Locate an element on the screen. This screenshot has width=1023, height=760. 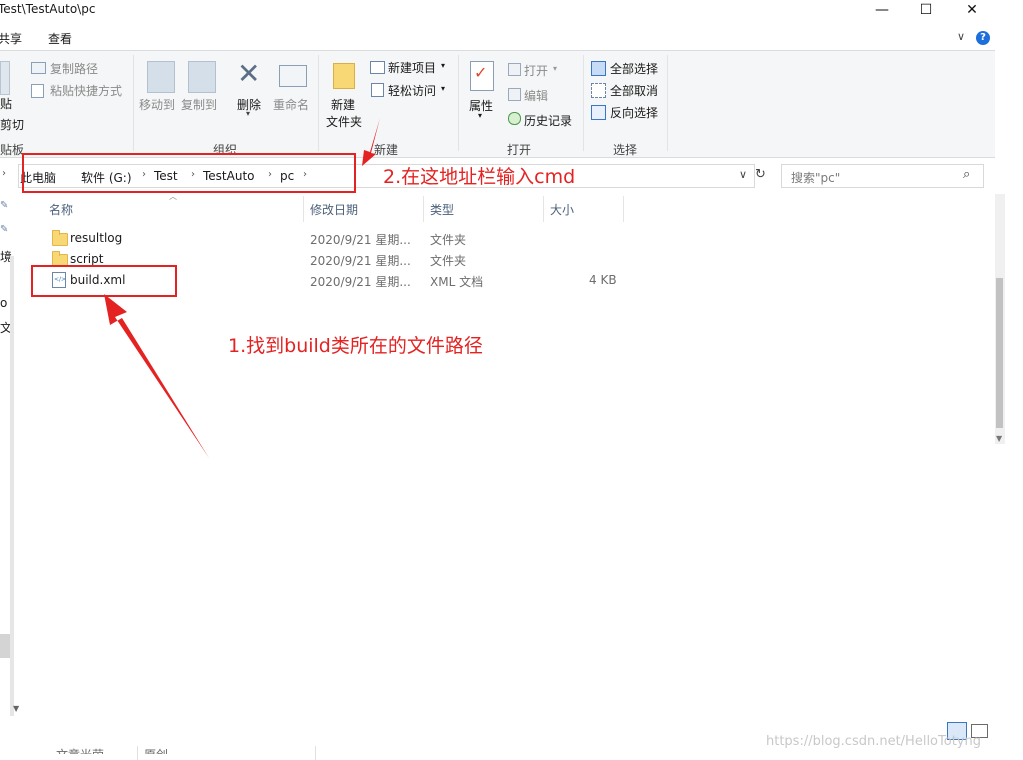
annotation-step1: 1.找到build类所在的文件路径 is located at coordinates (355, 346).